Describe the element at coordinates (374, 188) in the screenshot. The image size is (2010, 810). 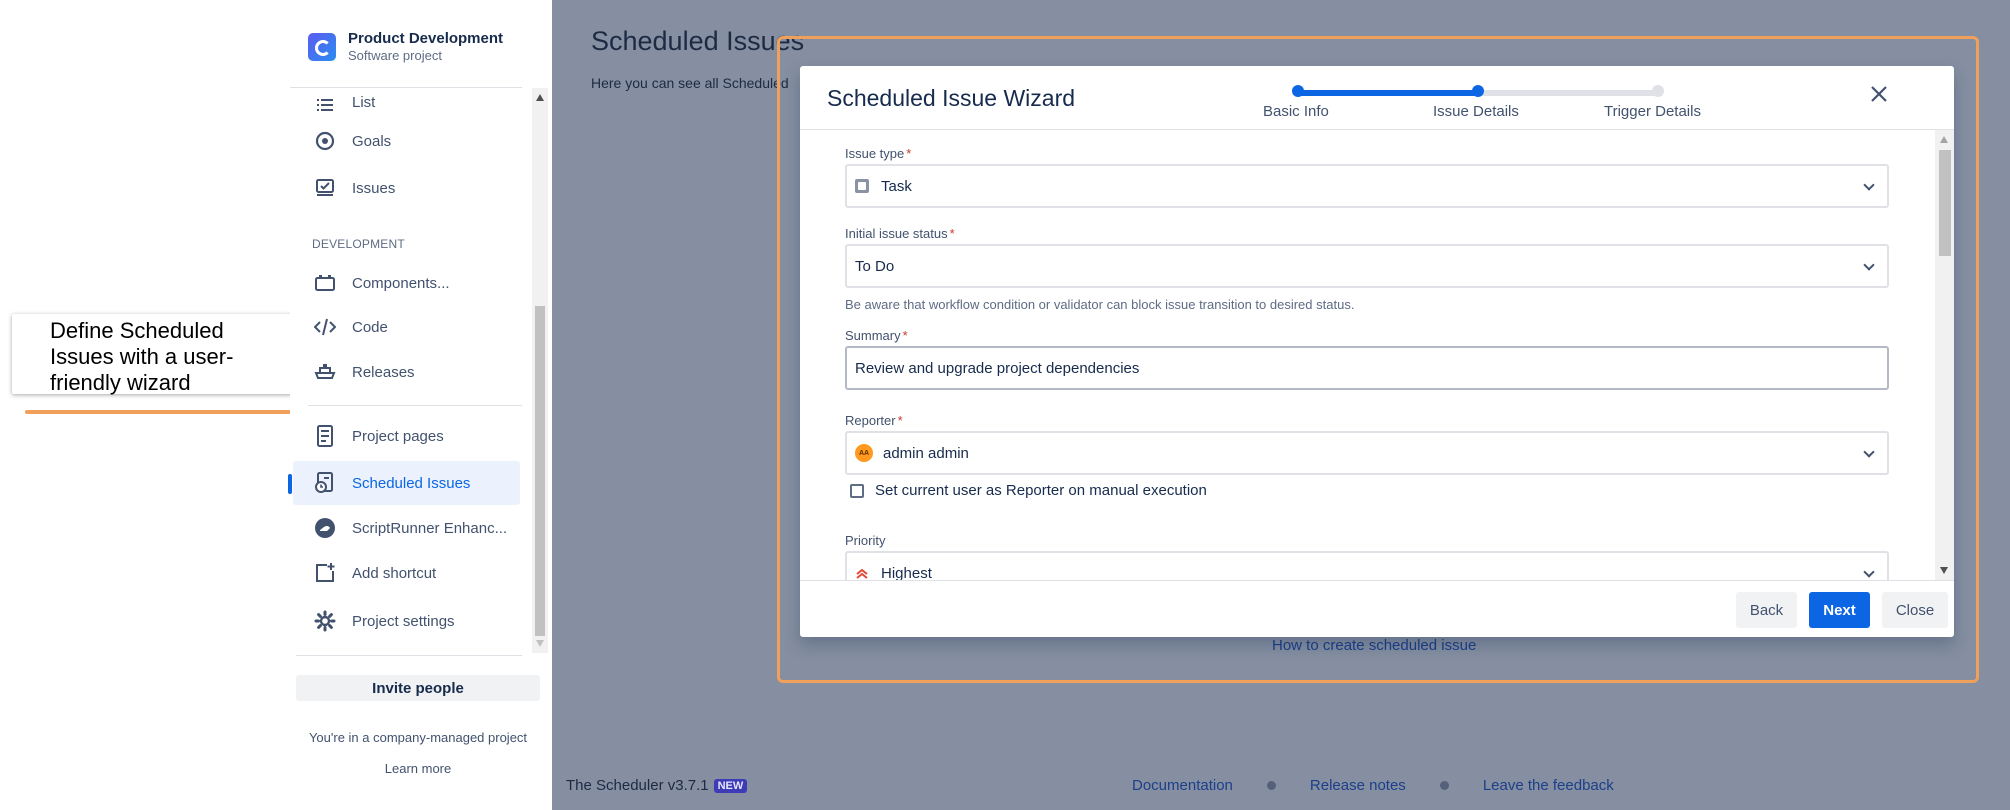
I see `sidebar-item-label: Issues` at that location.